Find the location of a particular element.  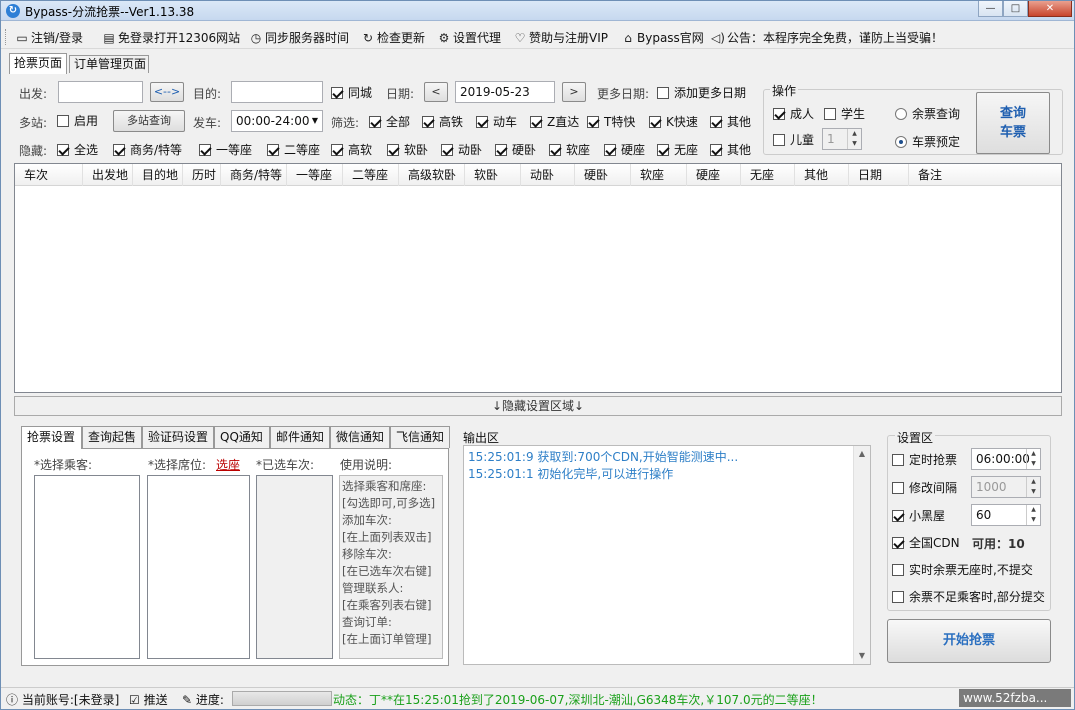

timed-grab-checkbox: 定时抢票 is located at coordinates (924, 460).